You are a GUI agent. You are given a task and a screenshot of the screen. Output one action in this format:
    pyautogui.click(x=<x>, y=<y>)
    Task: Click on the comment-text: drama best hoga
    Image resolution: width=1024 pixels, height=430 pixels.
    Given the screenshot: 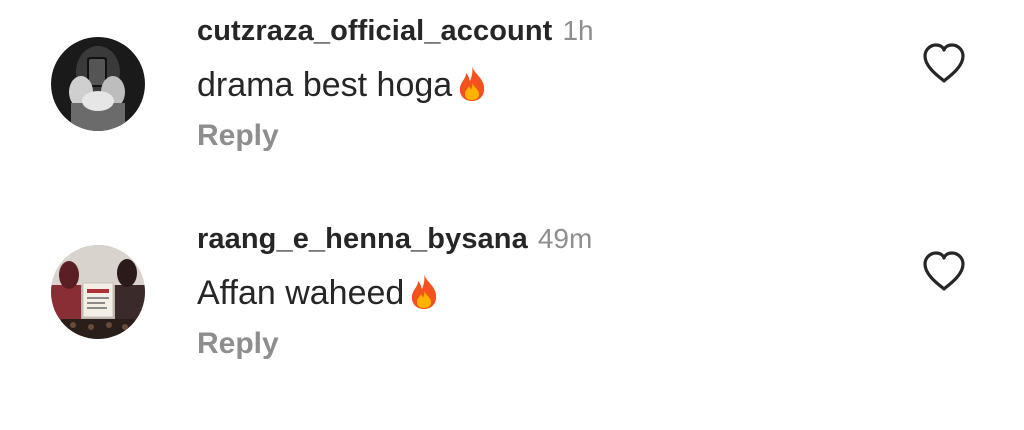 What is the action you would take?
    pyautogui.click(x=395, y=84)
    